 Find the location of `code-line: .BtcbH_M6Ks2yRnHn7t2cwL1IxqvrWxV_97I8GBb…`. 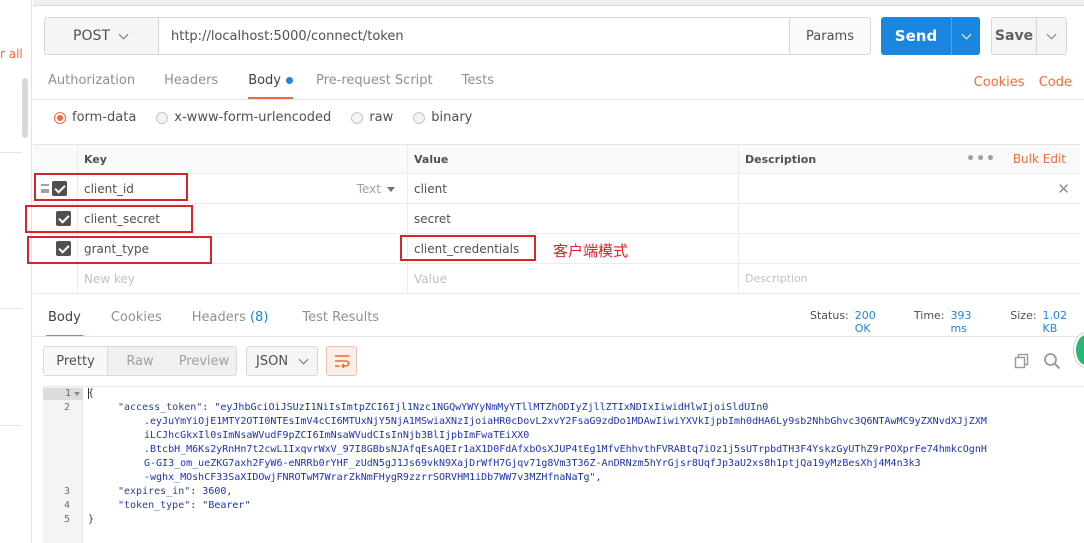

code-line: .BtcbH_M6Ks2yRnHn7t2cwL1IxqvrWxV_97I8GBb… is located at coordinates (565, 449).